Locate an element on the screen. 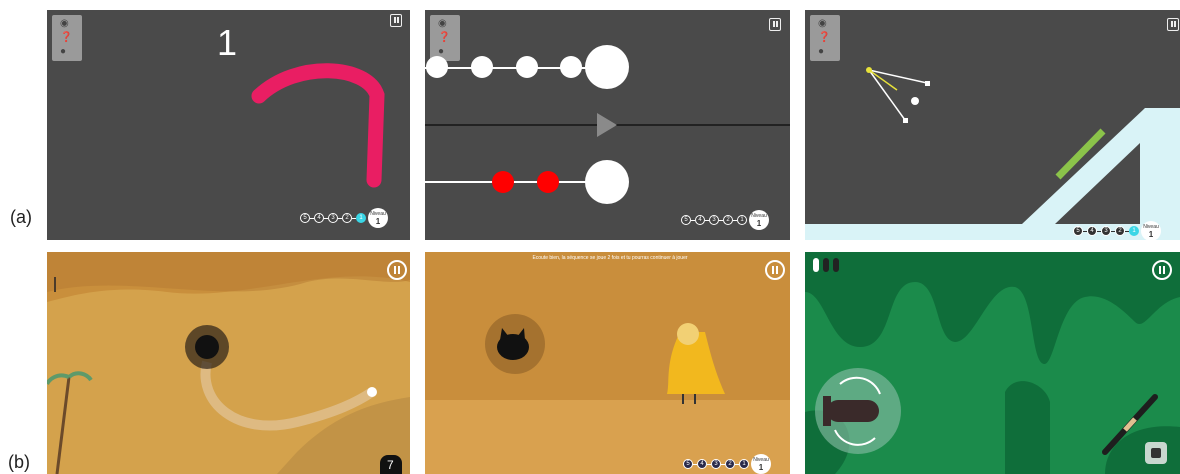  row-label-b: (b) is located at coordinates (19, 462).